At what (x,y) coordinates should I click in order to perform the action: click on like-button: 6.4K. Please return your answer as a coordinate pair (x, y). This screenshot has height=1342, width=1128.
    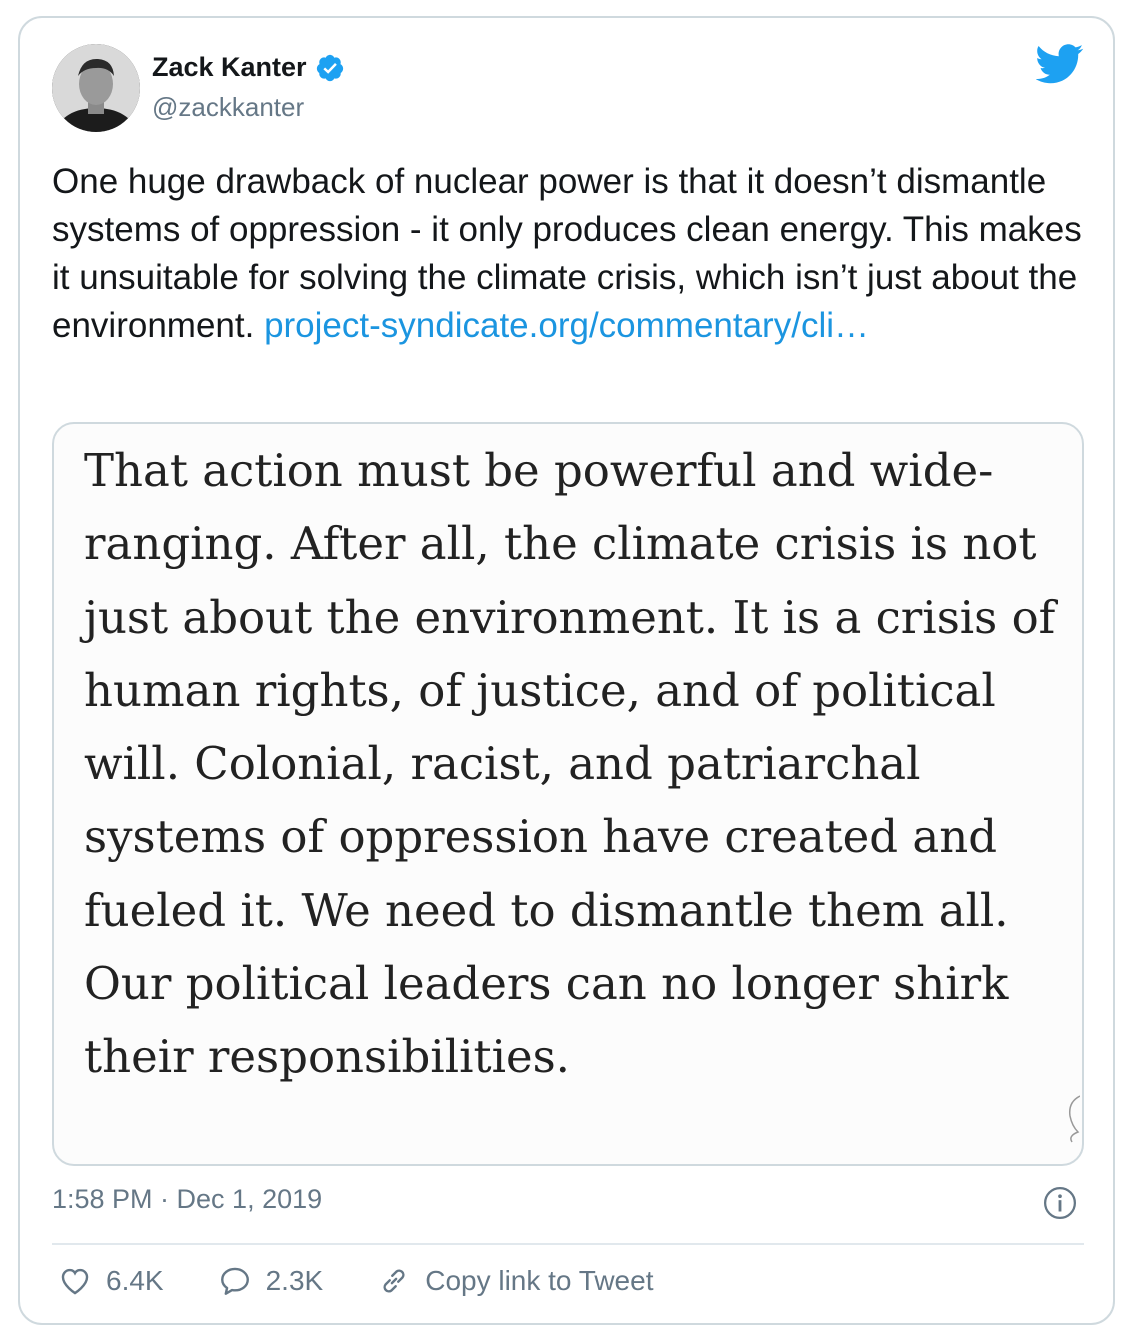
    Looking at the image, I should click on (111, 1281).